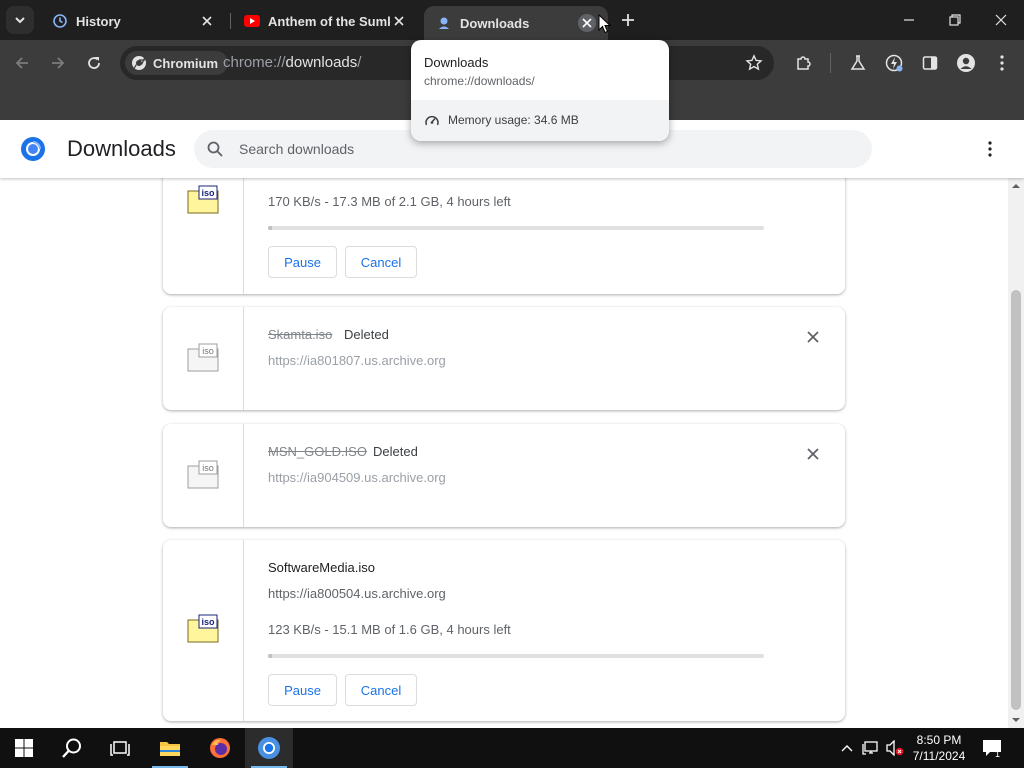 The image size is (1024, 768). I want to click on file-name: SoftwareMedia.iso, so click(321, 567).